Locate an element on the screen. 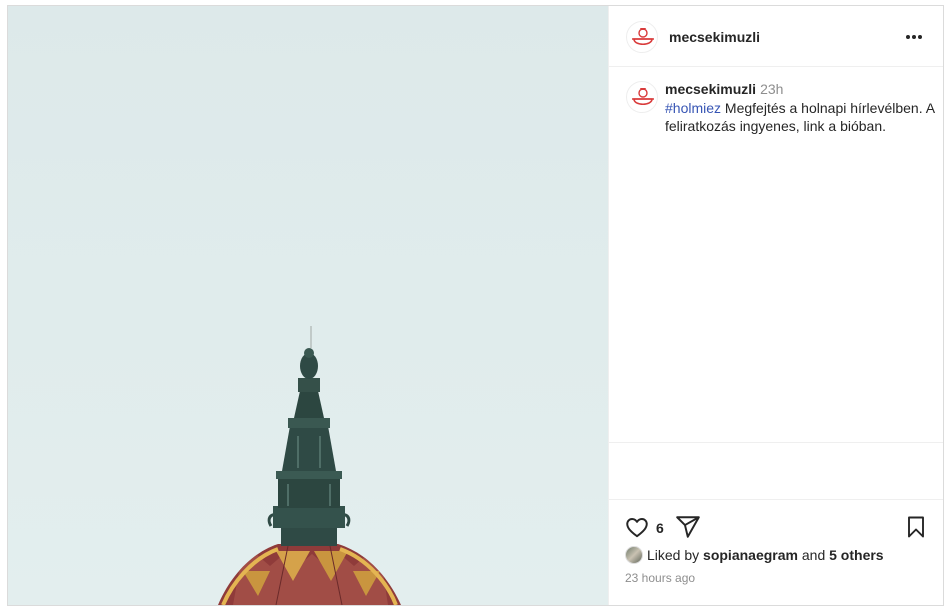  header-username: mecsekimuzli is located at coordinates (714, 37).